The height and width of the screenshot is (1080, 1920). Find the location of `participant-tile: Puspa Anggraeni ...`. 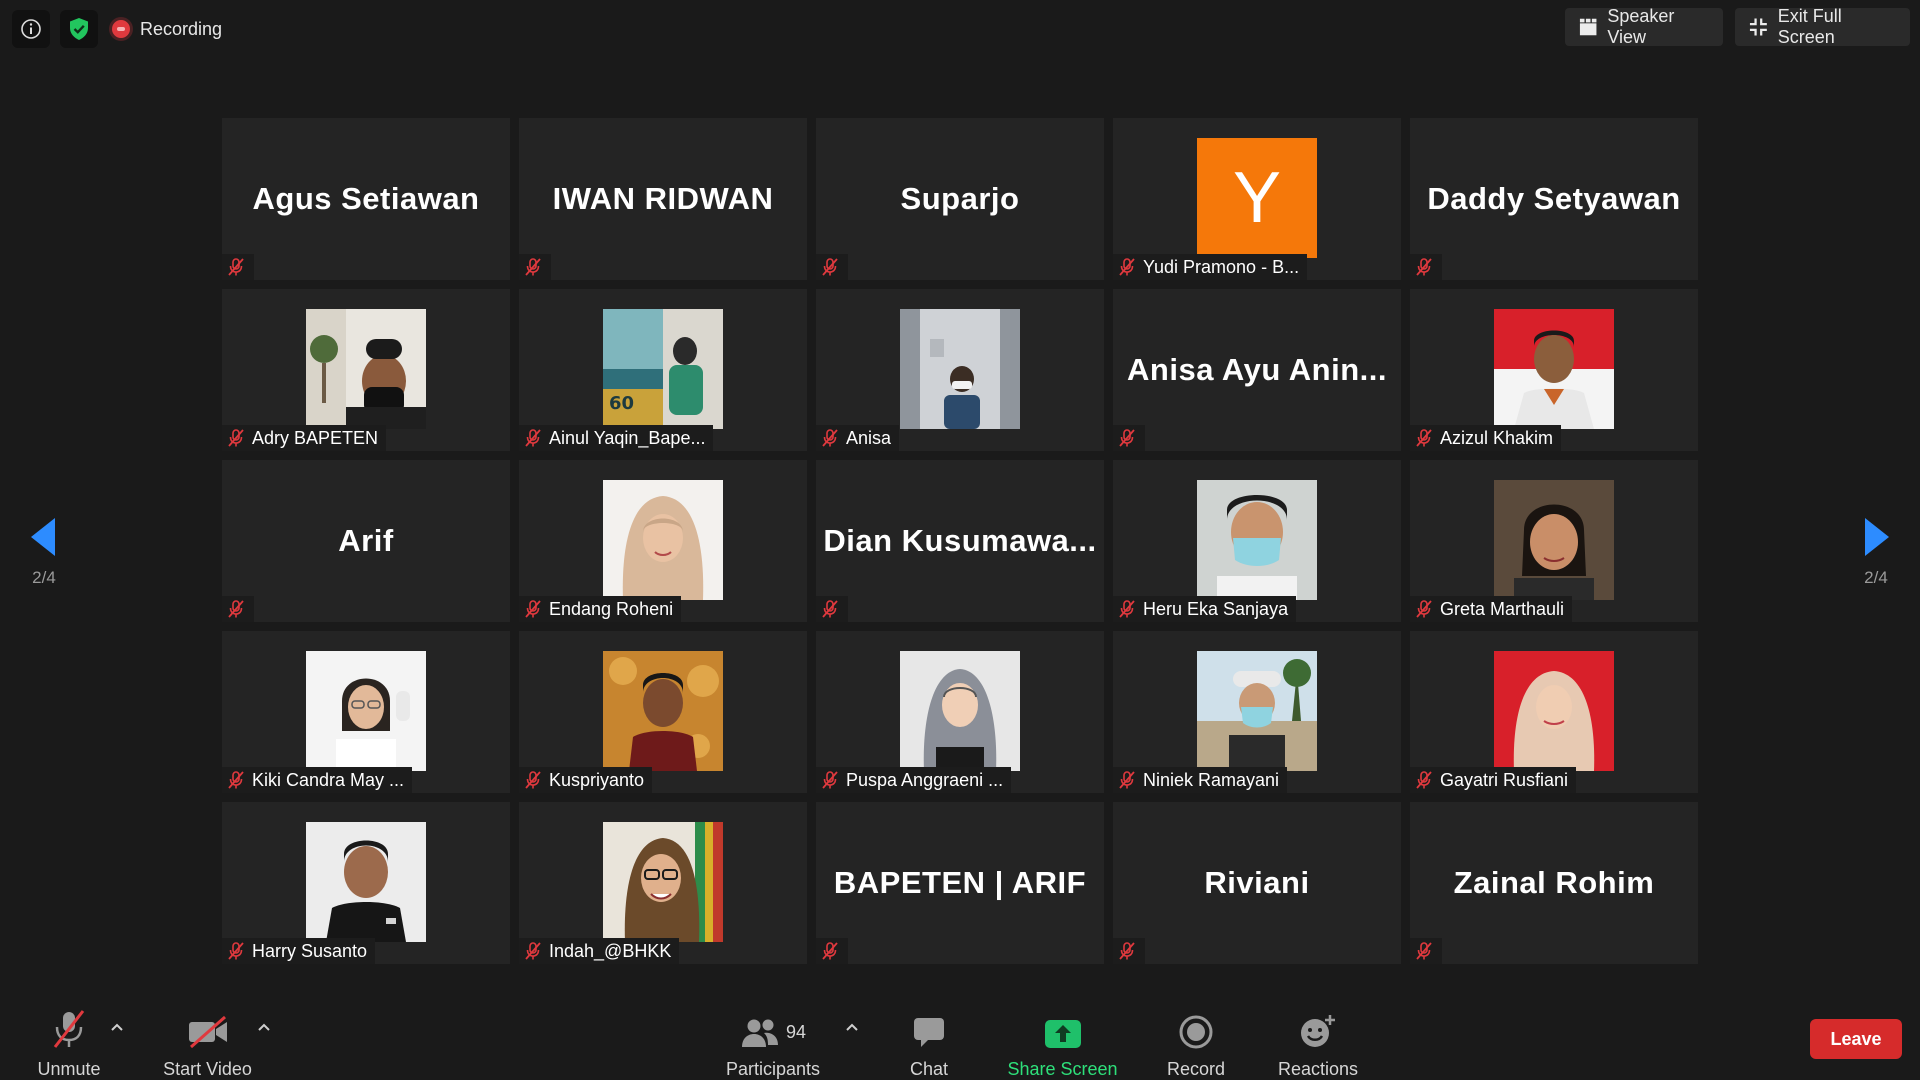

participant-tile: Puspa Anggraeni ... is located at coordinates (960, 712).